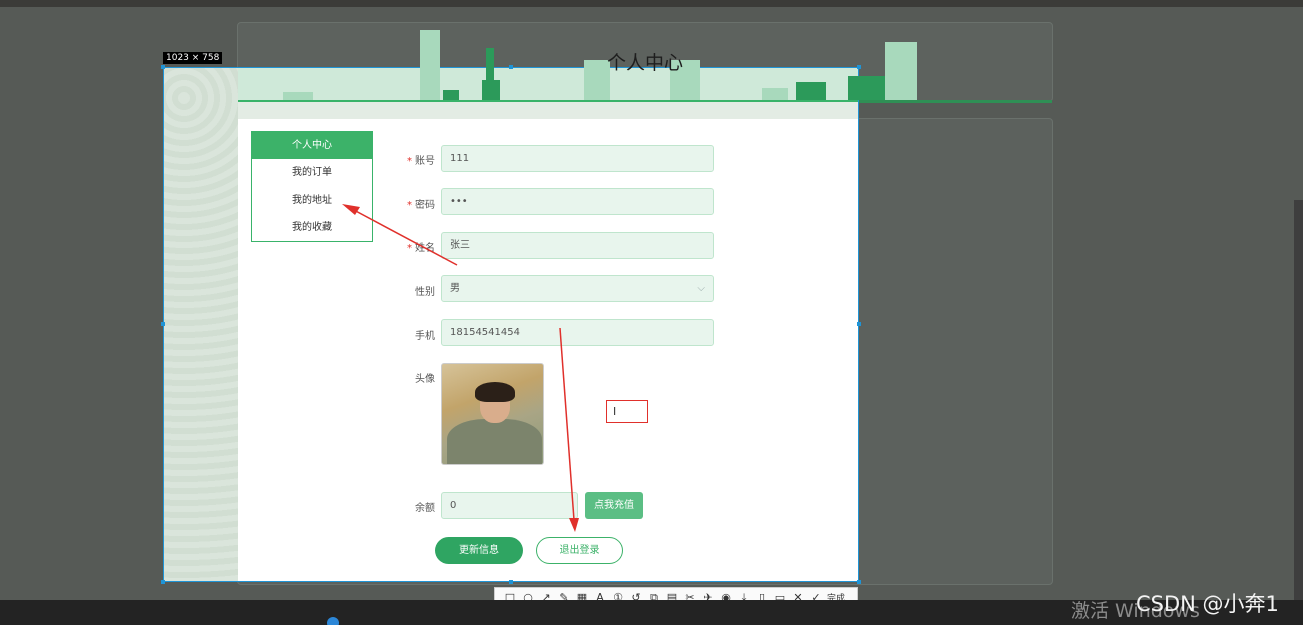 The height and width of the screenshot is (625, 1303). Describe the element at coordinates (404, 237) in the screenshot. I see `arrow-to-address` at that location.